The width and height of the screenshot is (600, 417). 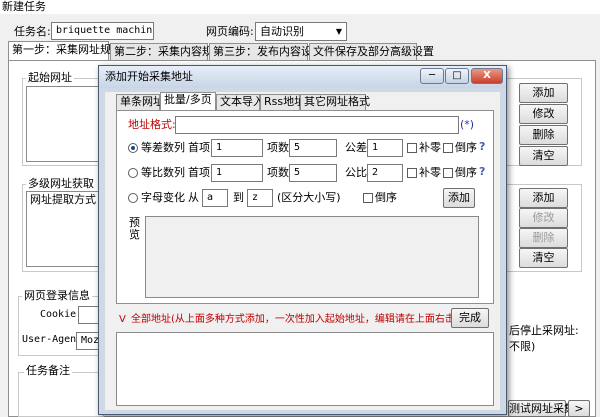 What do you see at coordinates (167, 52) in the screenshot?
I see `tab-step2: 第二步：采集内容规则` at bounding box center [167, 52].